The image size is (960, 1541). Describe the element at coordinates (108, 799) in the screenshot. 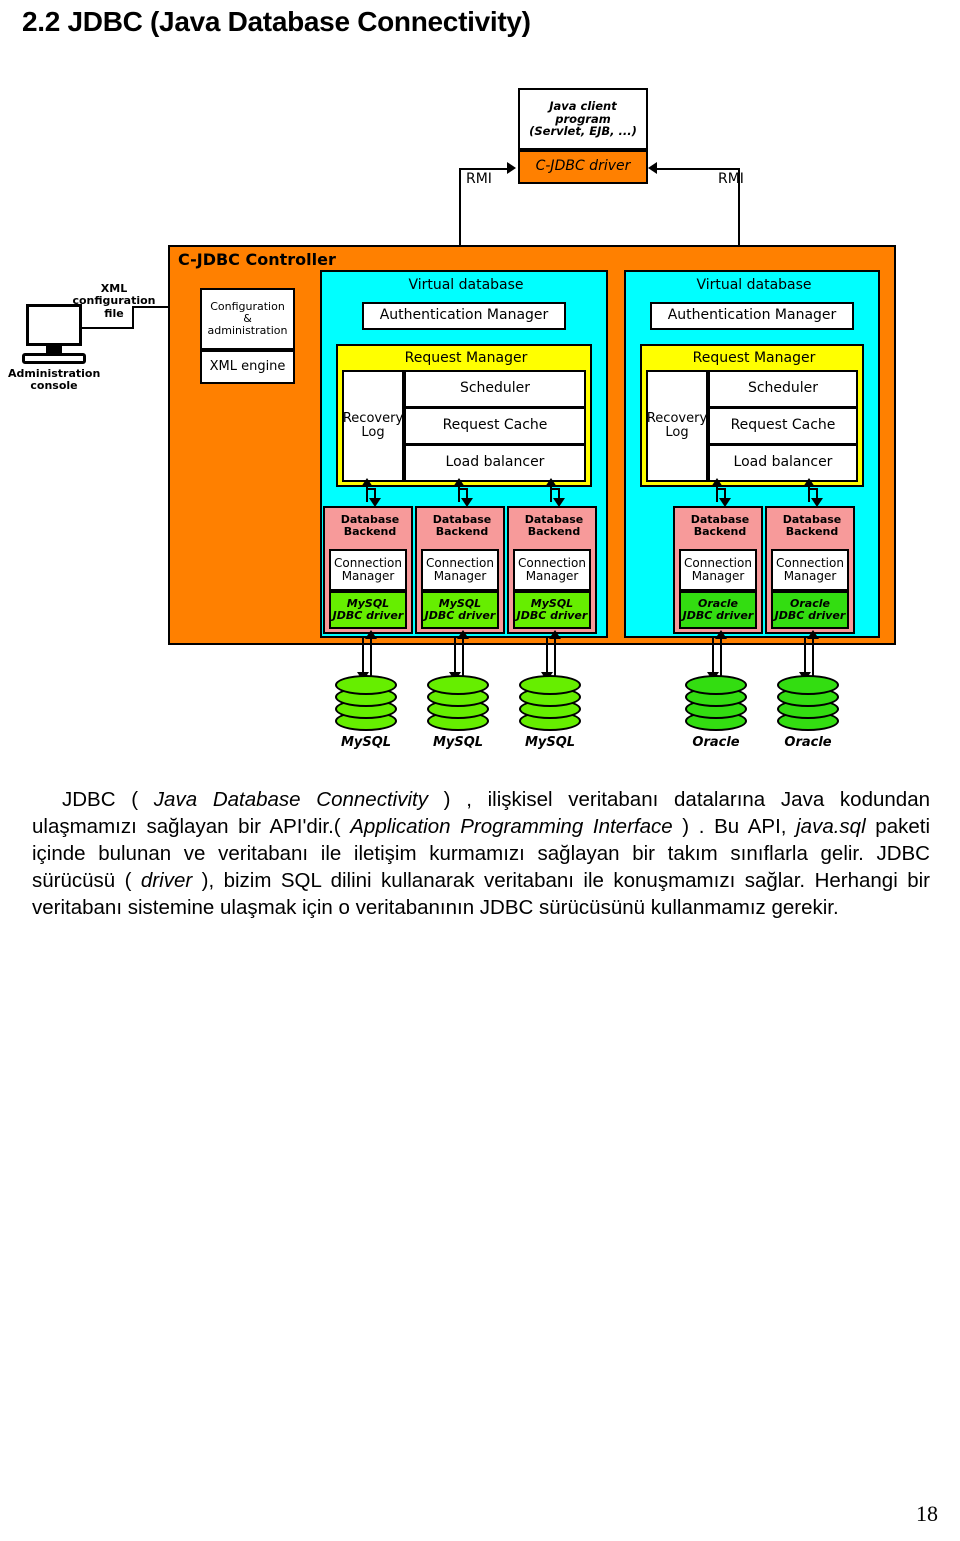

I see `body-seg-1: JDBC (` at that location.